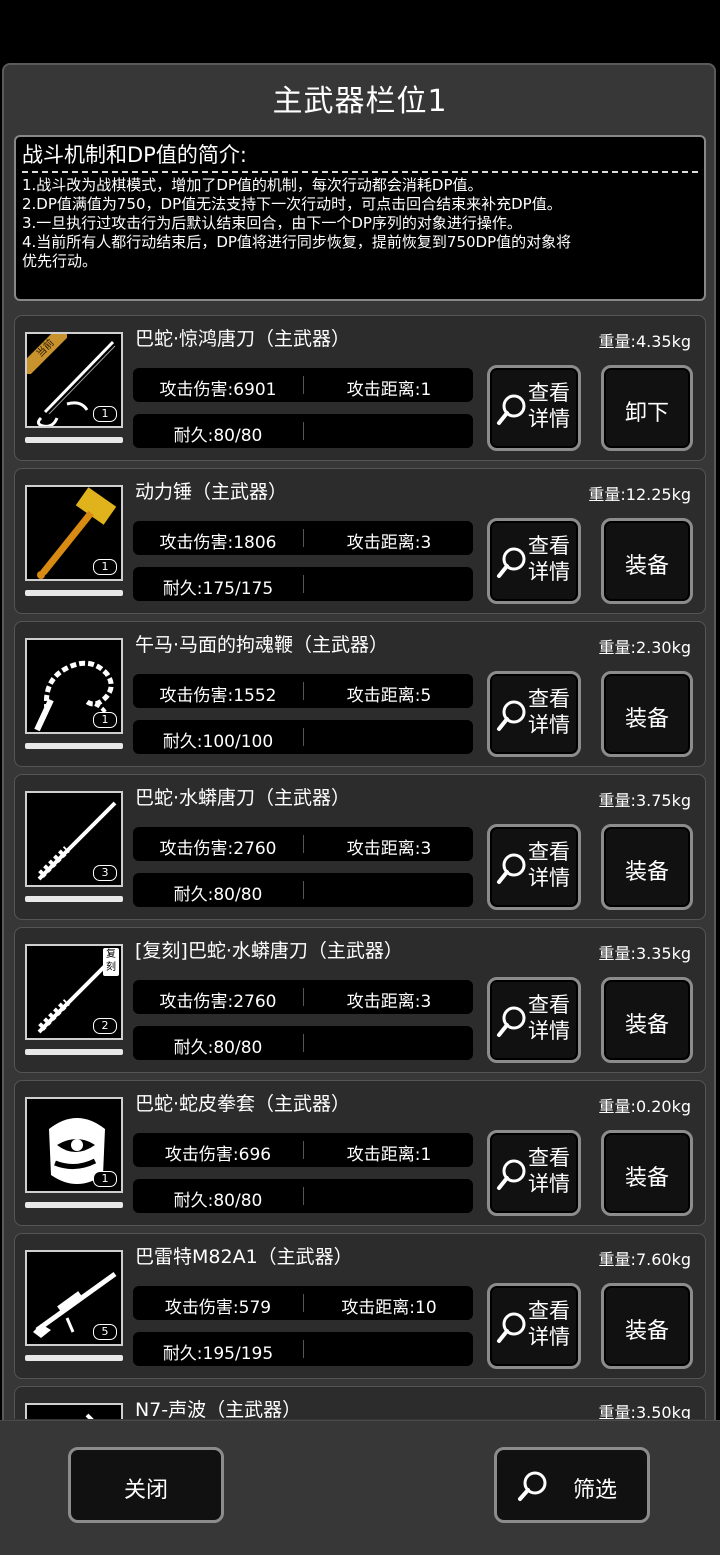 This screenshot has width=720, height=1555. I want to click on weapon-weight: 重量:2.30kg, so click(644, 647).